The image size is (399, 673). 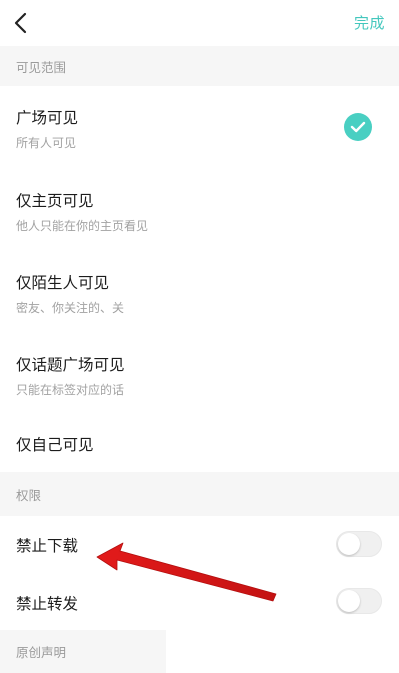 What do you see at coordinates (55, 201) in the screenshot?
I see `option-title: 仅主页可见` at bounding box center [55, 201].